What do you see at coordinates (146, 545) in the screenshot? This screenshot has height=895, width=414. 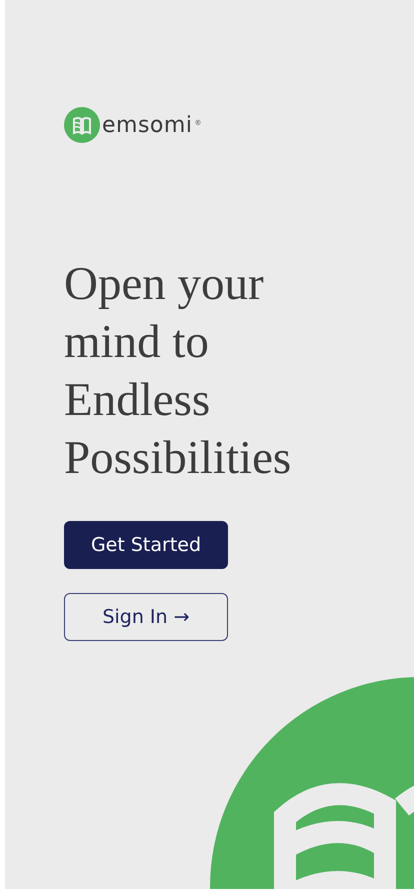 I see `get-started-button: Get Started` at bounding box center [146, 545].